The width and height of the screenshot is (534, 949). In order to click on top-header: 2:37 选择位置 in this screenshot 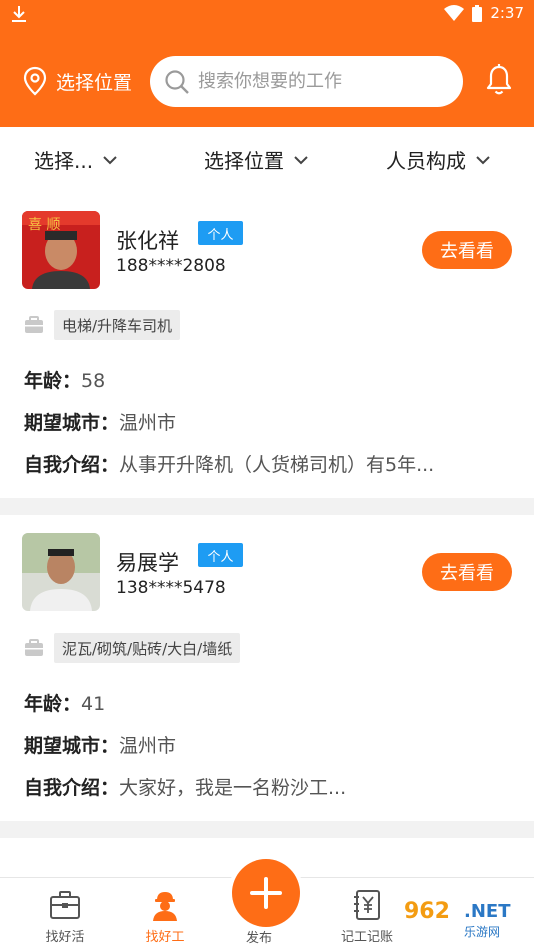, I will do `click(267, 63)`.